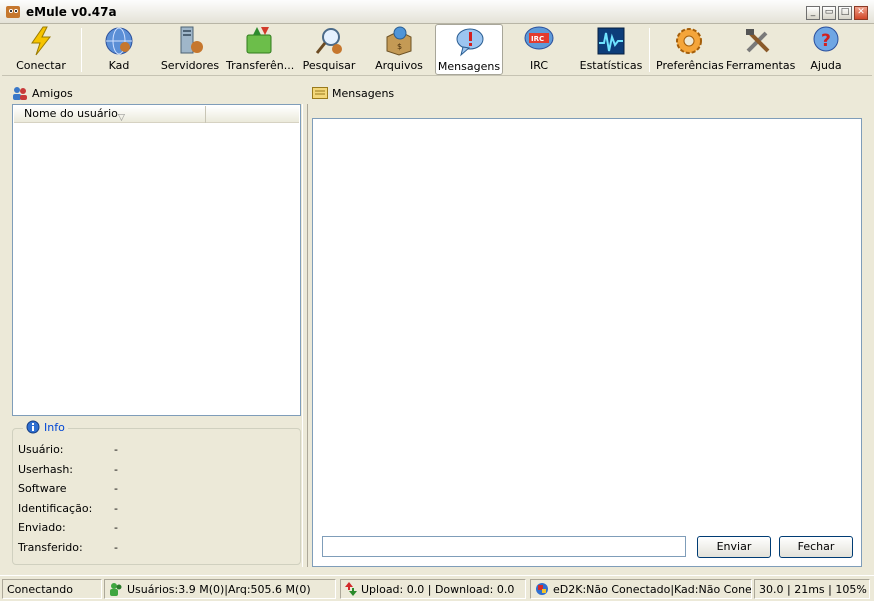  Describe the element at coordinates (42, 488) in the screenshot. I see `info-label: Software` at that location.